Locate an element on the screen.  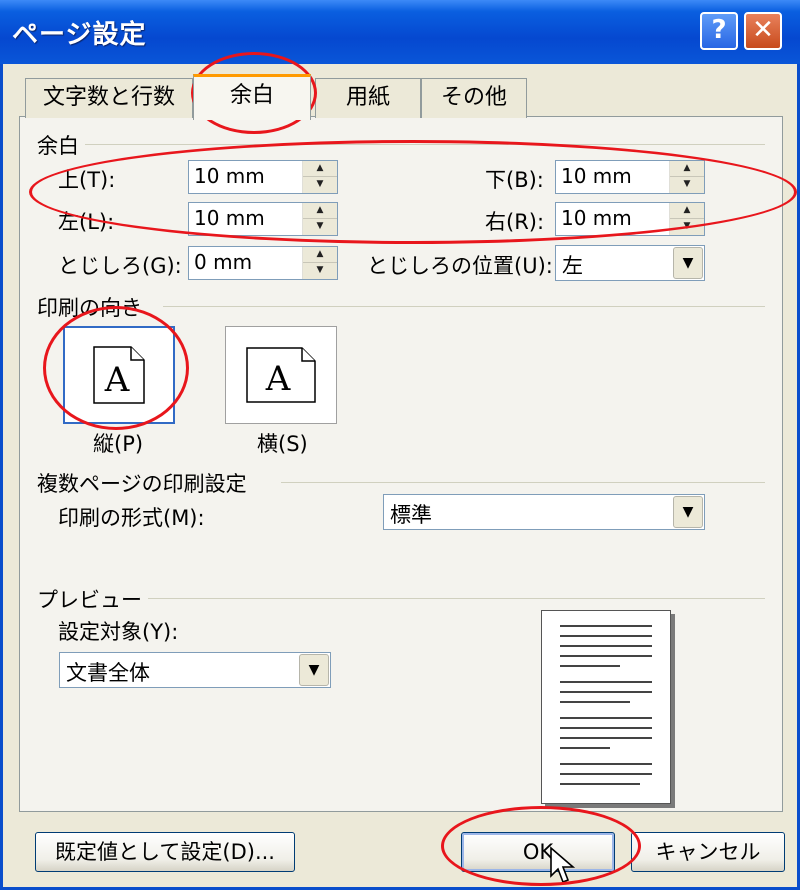
left-margin-label: 左(L): is located at coordinates (86, 222).